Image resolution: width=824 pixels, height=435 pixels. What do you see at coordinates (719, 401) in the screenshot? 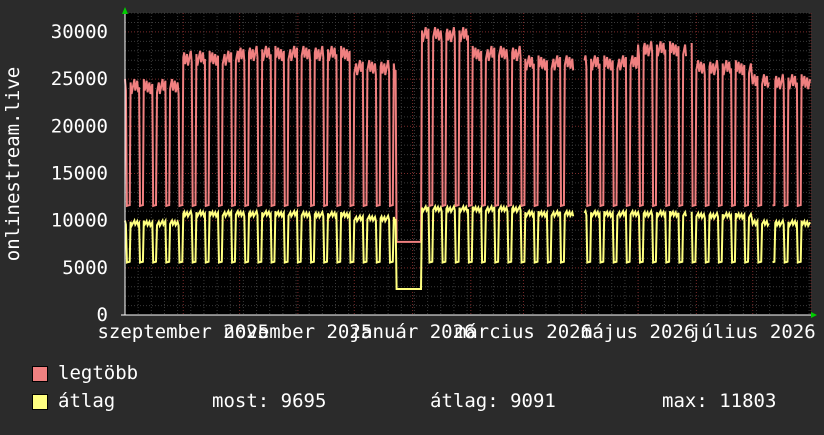
I see `stat-maximum: max: 11803` at bounding box center [719, 401].